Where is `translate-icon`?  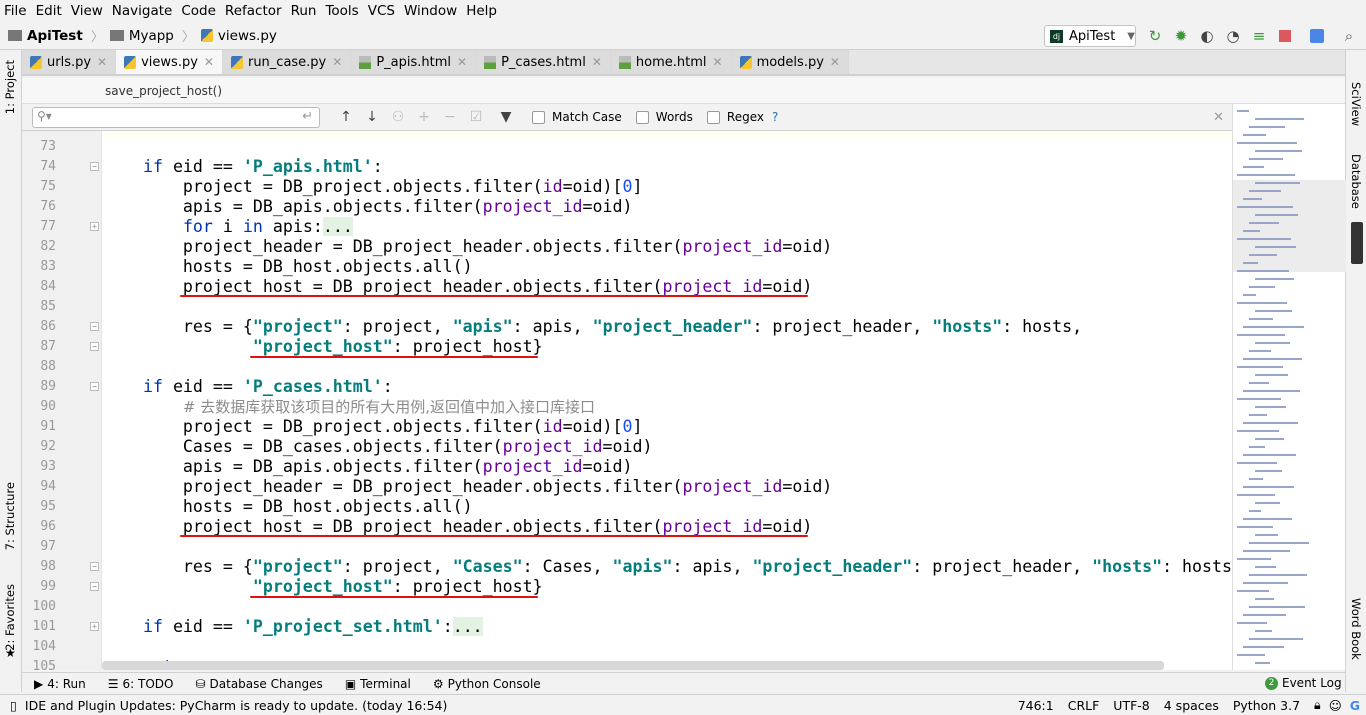 translate-icon is located at coordinates (1317, 36).